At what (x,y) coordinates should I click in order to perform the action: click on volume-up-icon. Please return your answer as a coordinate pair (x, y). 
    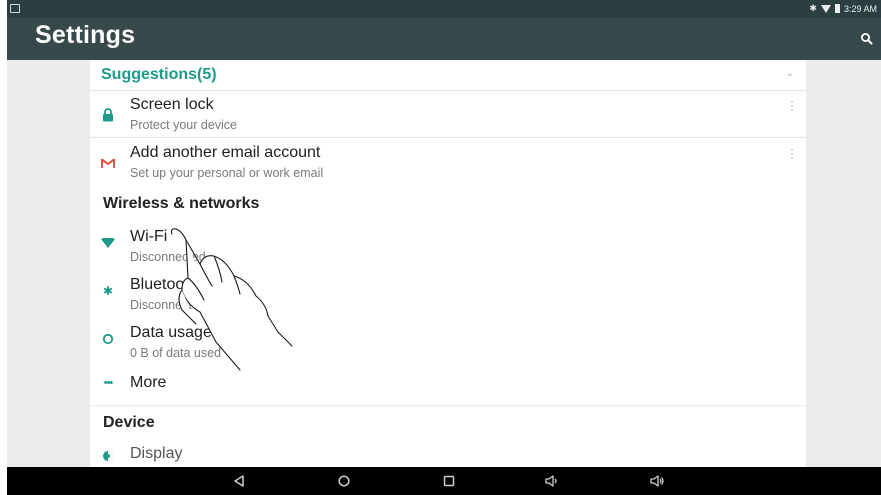
    Looking at the image, I should click on (657, 481).